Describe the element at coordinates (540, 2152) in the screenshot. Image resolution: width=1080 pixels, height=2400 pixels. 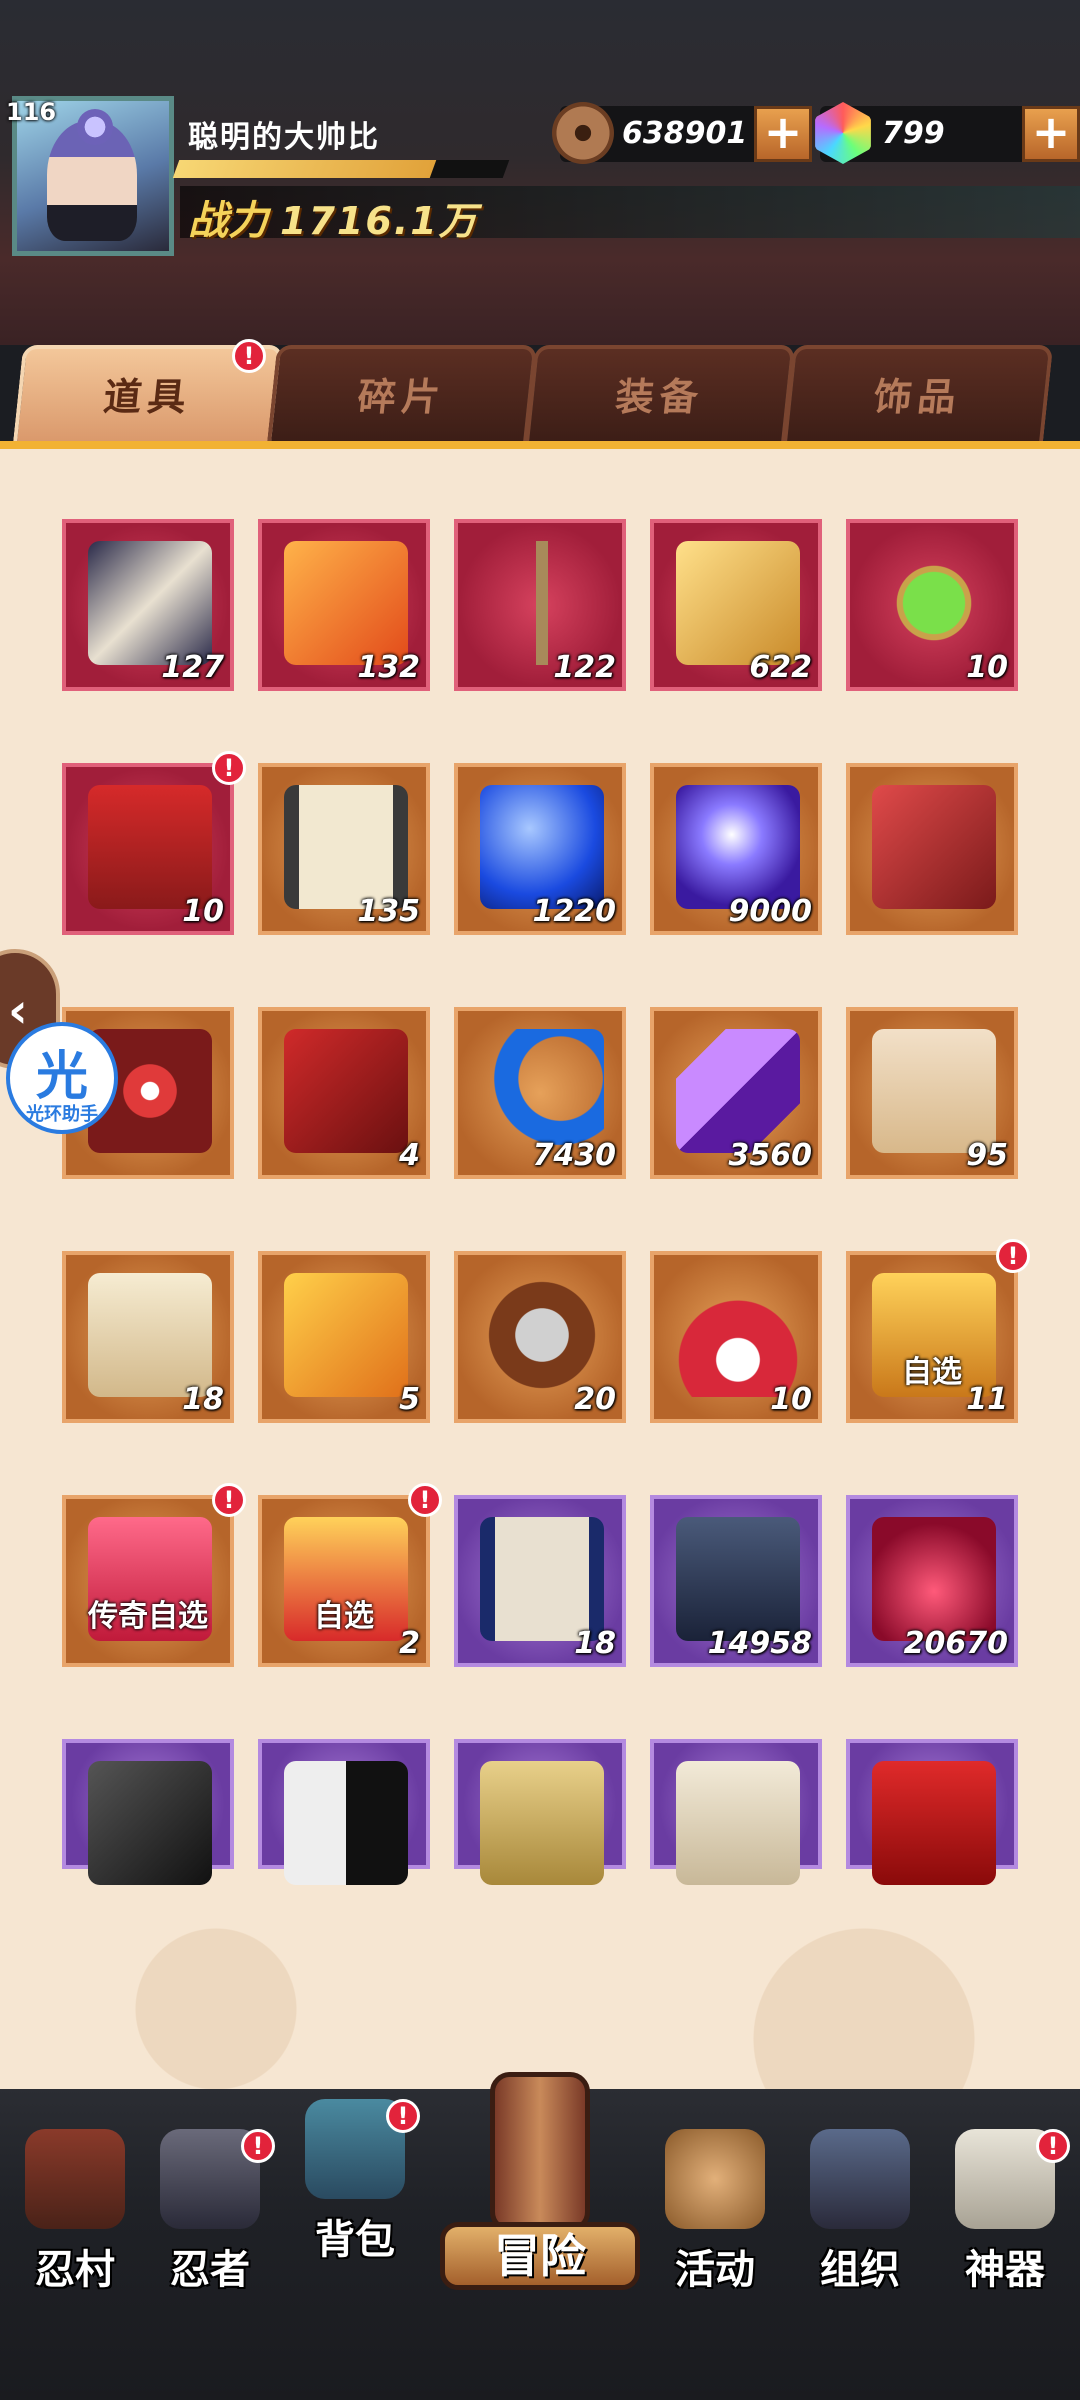
I see `adventure-scroll-icon` at that location.